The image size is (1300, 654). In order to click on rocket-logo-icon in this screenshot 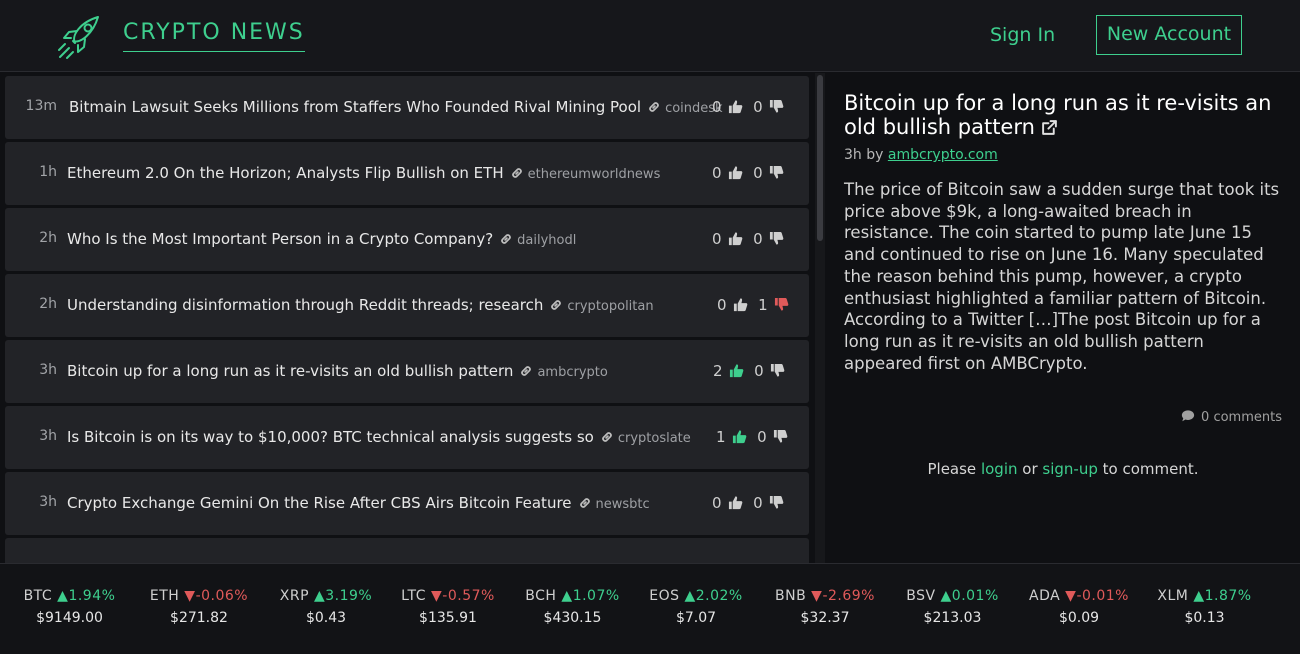, I will do `click(80, 36)`.